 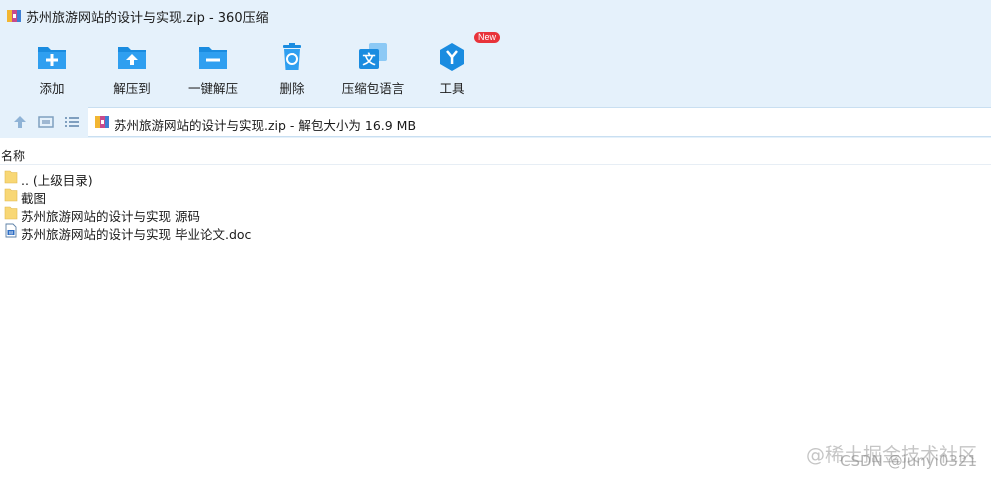 I want to click on up-arrow-icon, so click(x=20, y=122).